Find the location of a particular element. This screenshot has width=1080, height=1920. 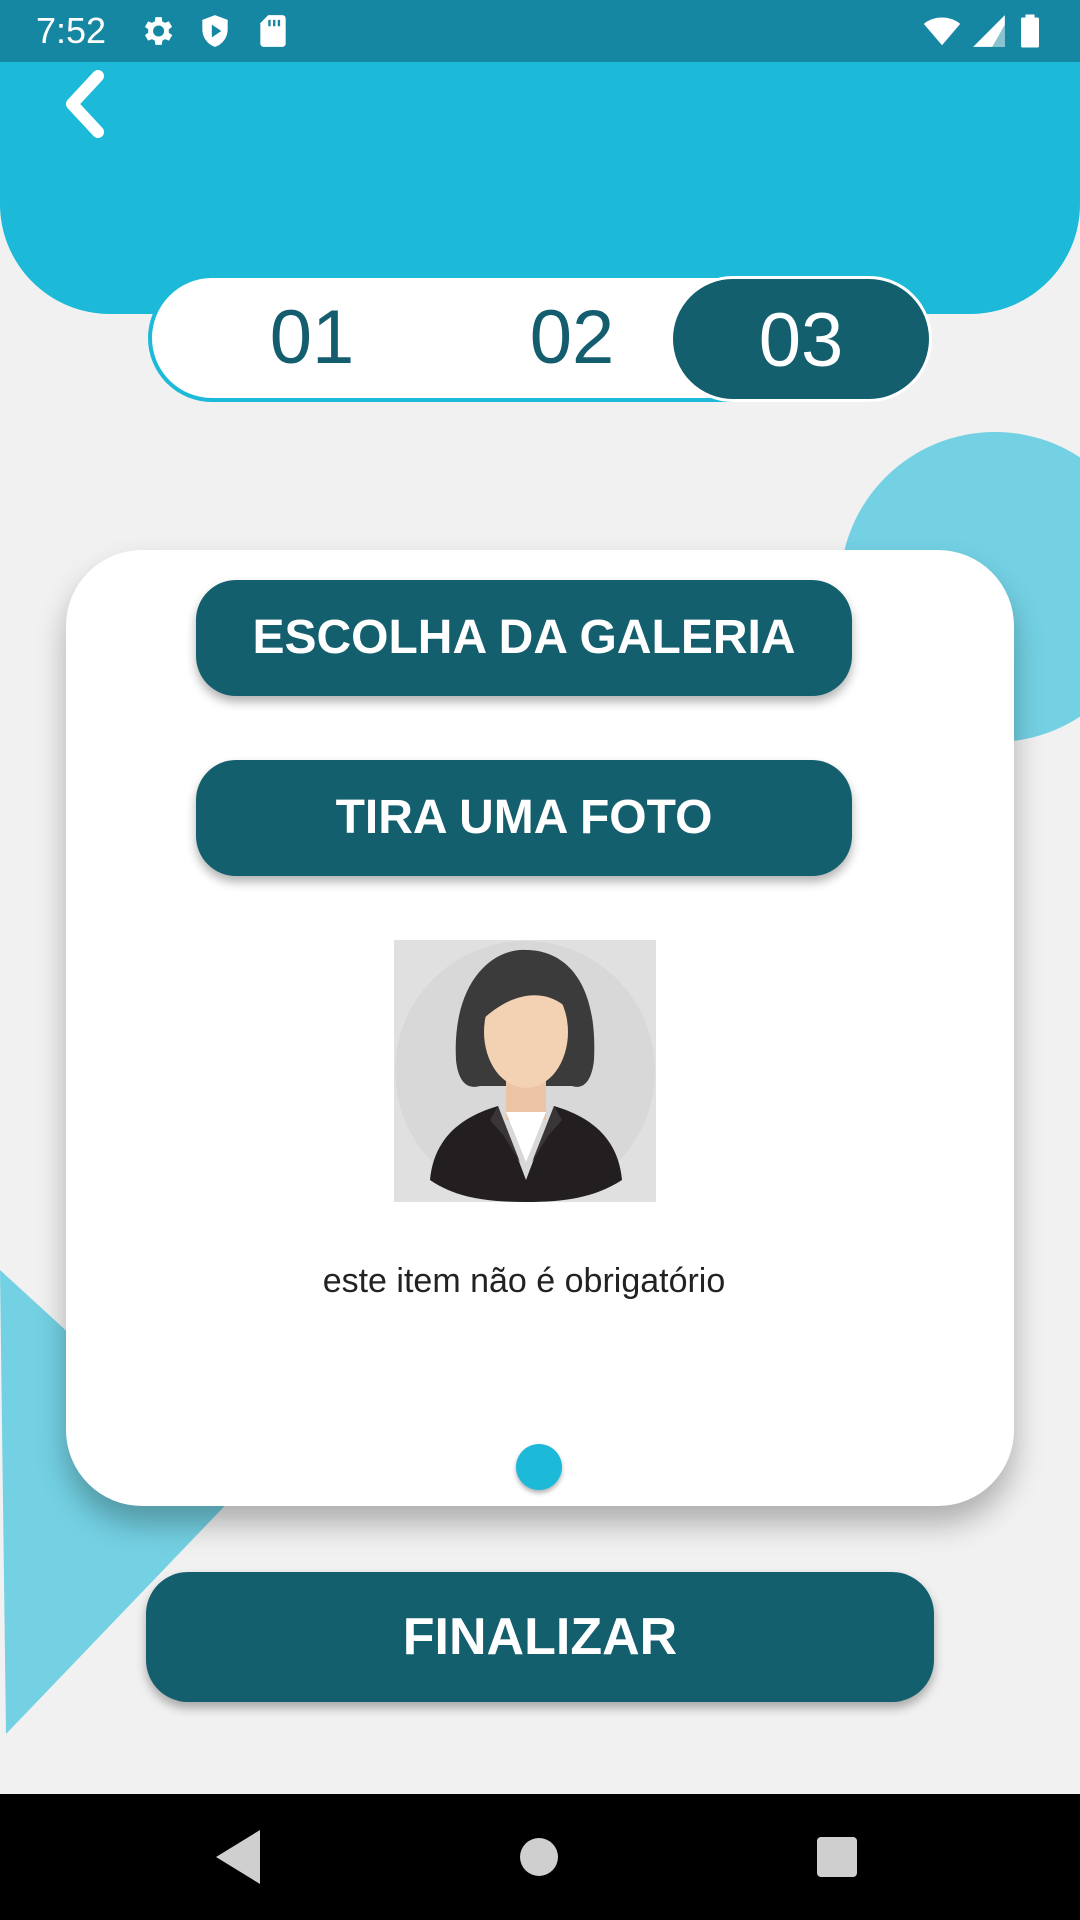

status-time: 7:52 is located at coordinates (71, 30).